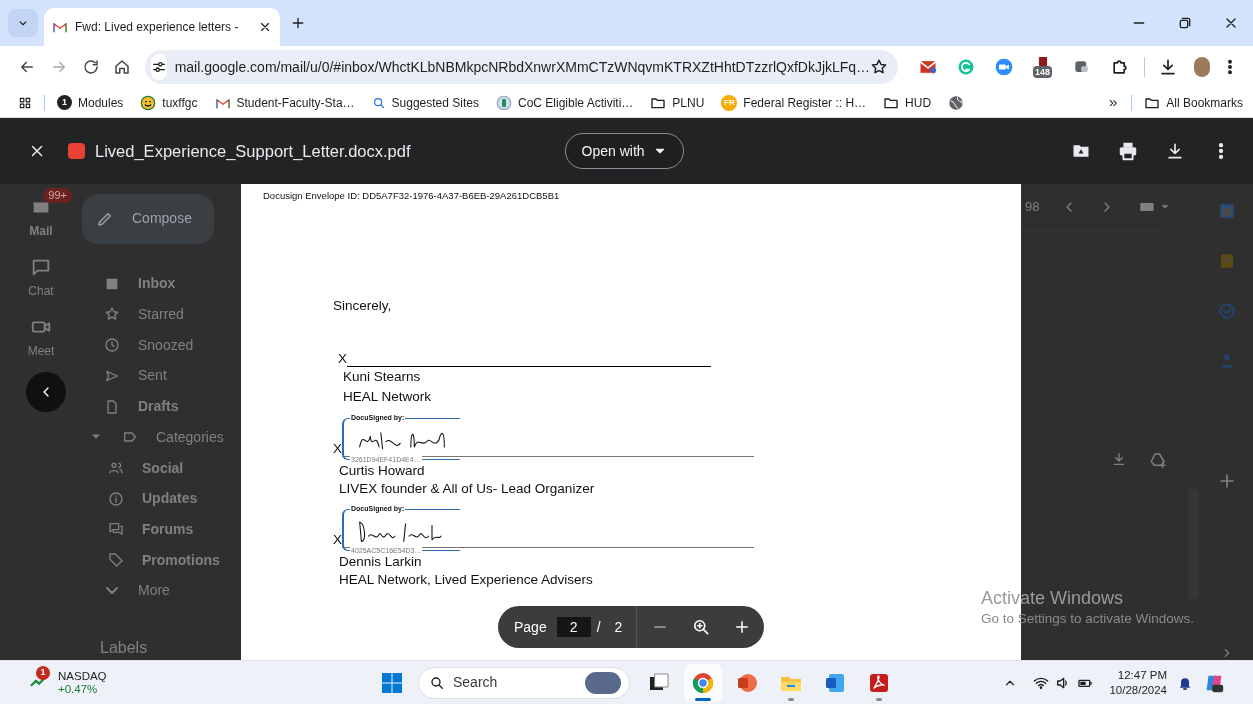  Describe the element at coordinates (380, 562) in the screenshot. I see `signer-name: Dennis Larkin` at that location.